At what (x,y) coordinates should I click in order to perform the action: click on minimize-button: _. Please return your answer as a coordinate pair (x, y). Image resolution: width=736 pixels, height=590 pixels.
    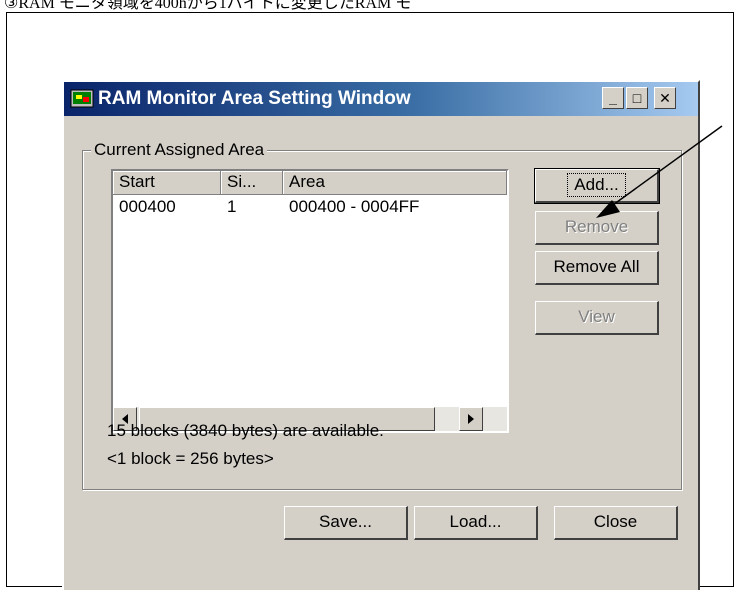
    Looking at the image, I should click on (613, 98).